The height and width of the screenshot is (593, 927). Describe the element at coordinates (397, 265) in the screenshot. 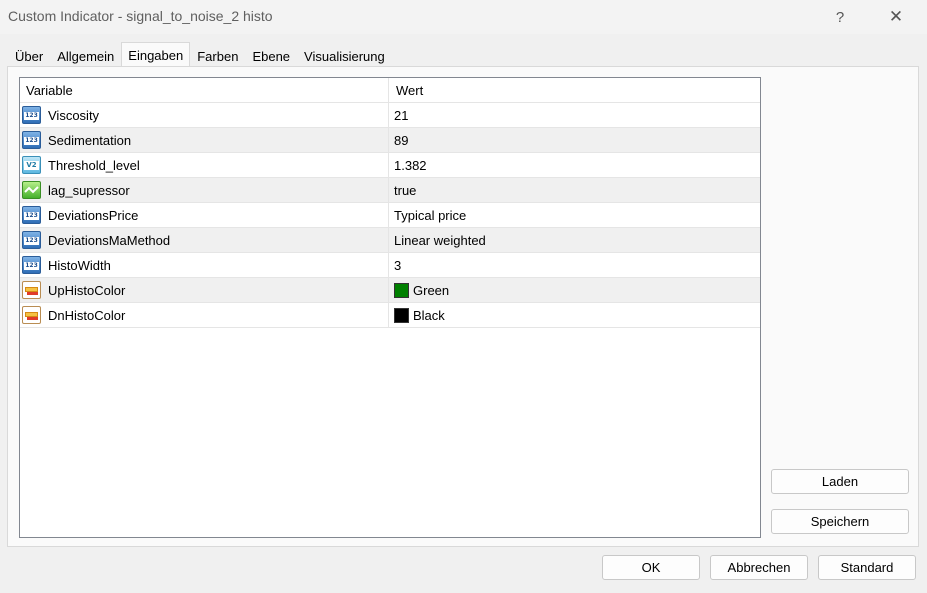

I see `row-value: 3` at that location.